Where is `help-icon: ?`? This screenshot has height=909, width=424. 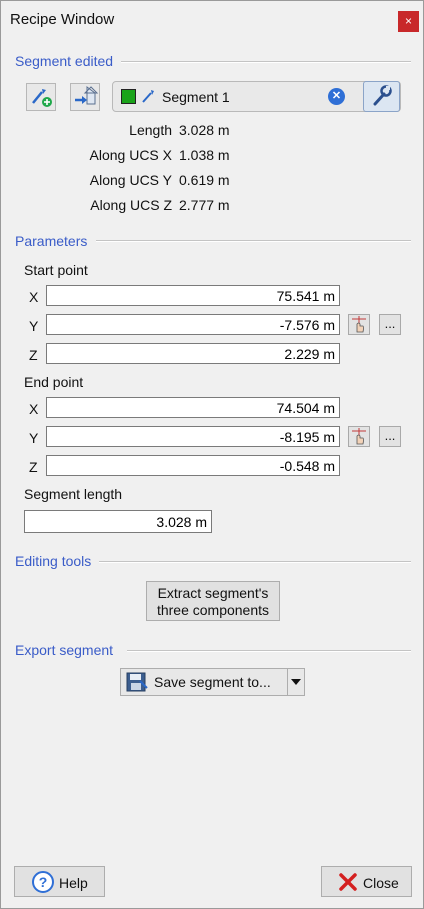 help-icon: ? is located at coordinates (43, 882).